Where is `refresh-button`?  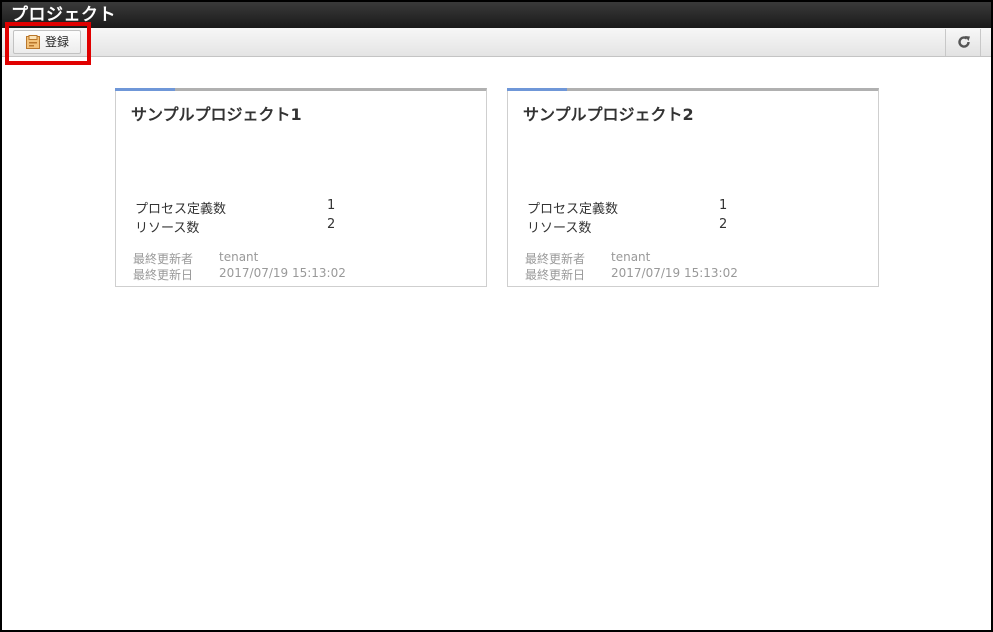
refresh-button is located at coordinates (963, 42).